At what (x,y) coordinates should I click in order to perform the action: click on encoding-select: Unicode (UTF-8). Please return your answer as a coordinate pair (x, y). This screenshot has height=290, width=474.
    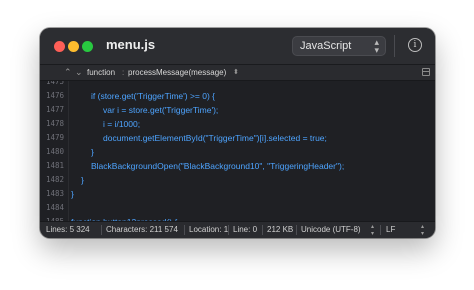
    Looking at the image, I should click on (331, 230).